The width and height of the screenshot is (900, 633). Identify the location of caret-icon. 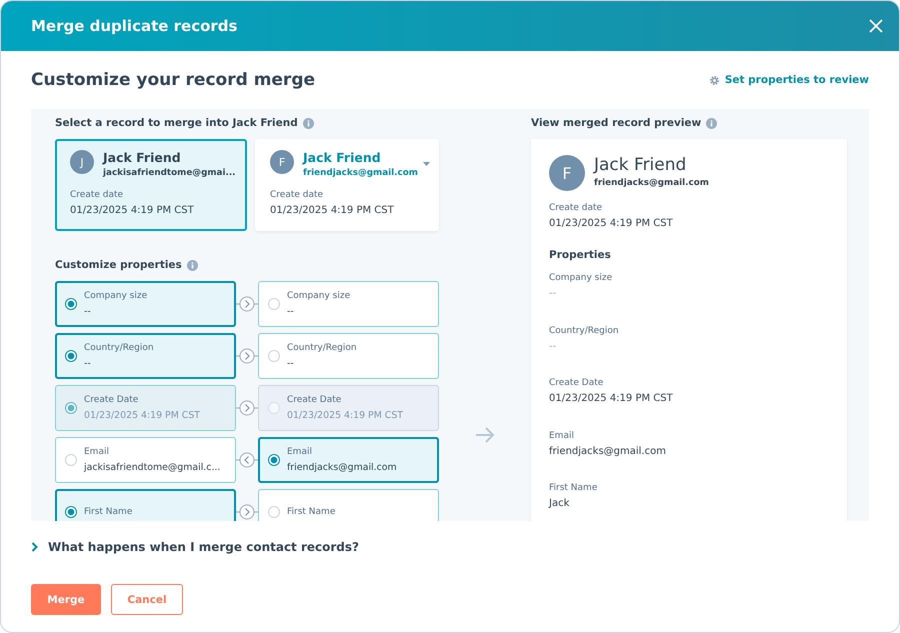
(426, 164).